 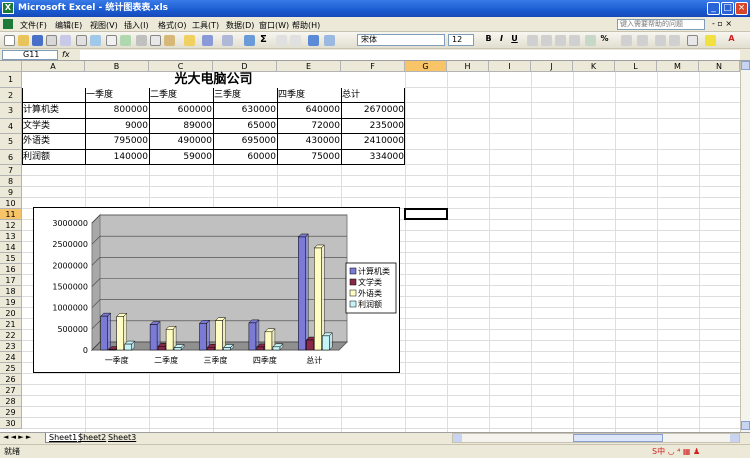 I want to click on name-box: G11, so click(x=30, y=55).